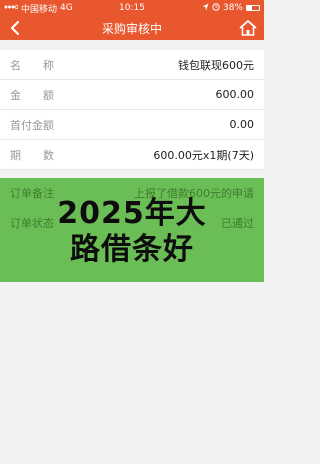 The image size is (320, 464). I want to click on detail-value: 0.00, so click(242, 124).